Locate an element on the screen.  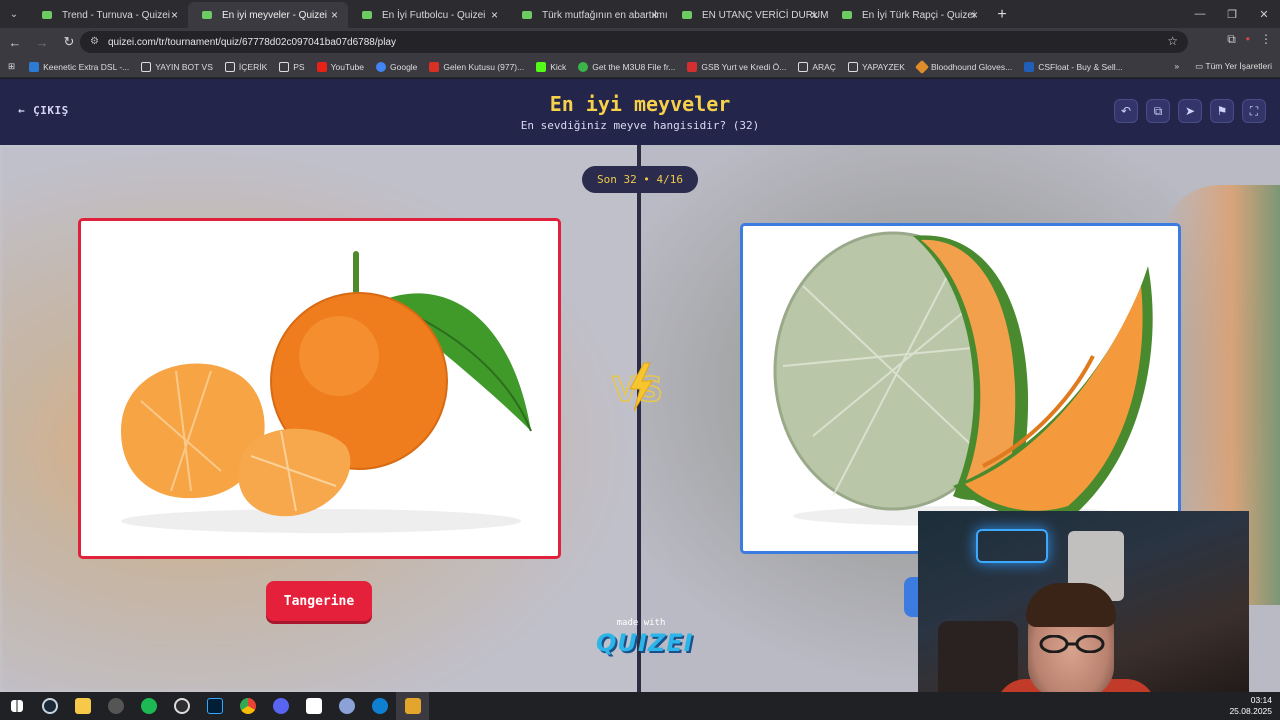
start-icon is located at coordinates (16, 706).